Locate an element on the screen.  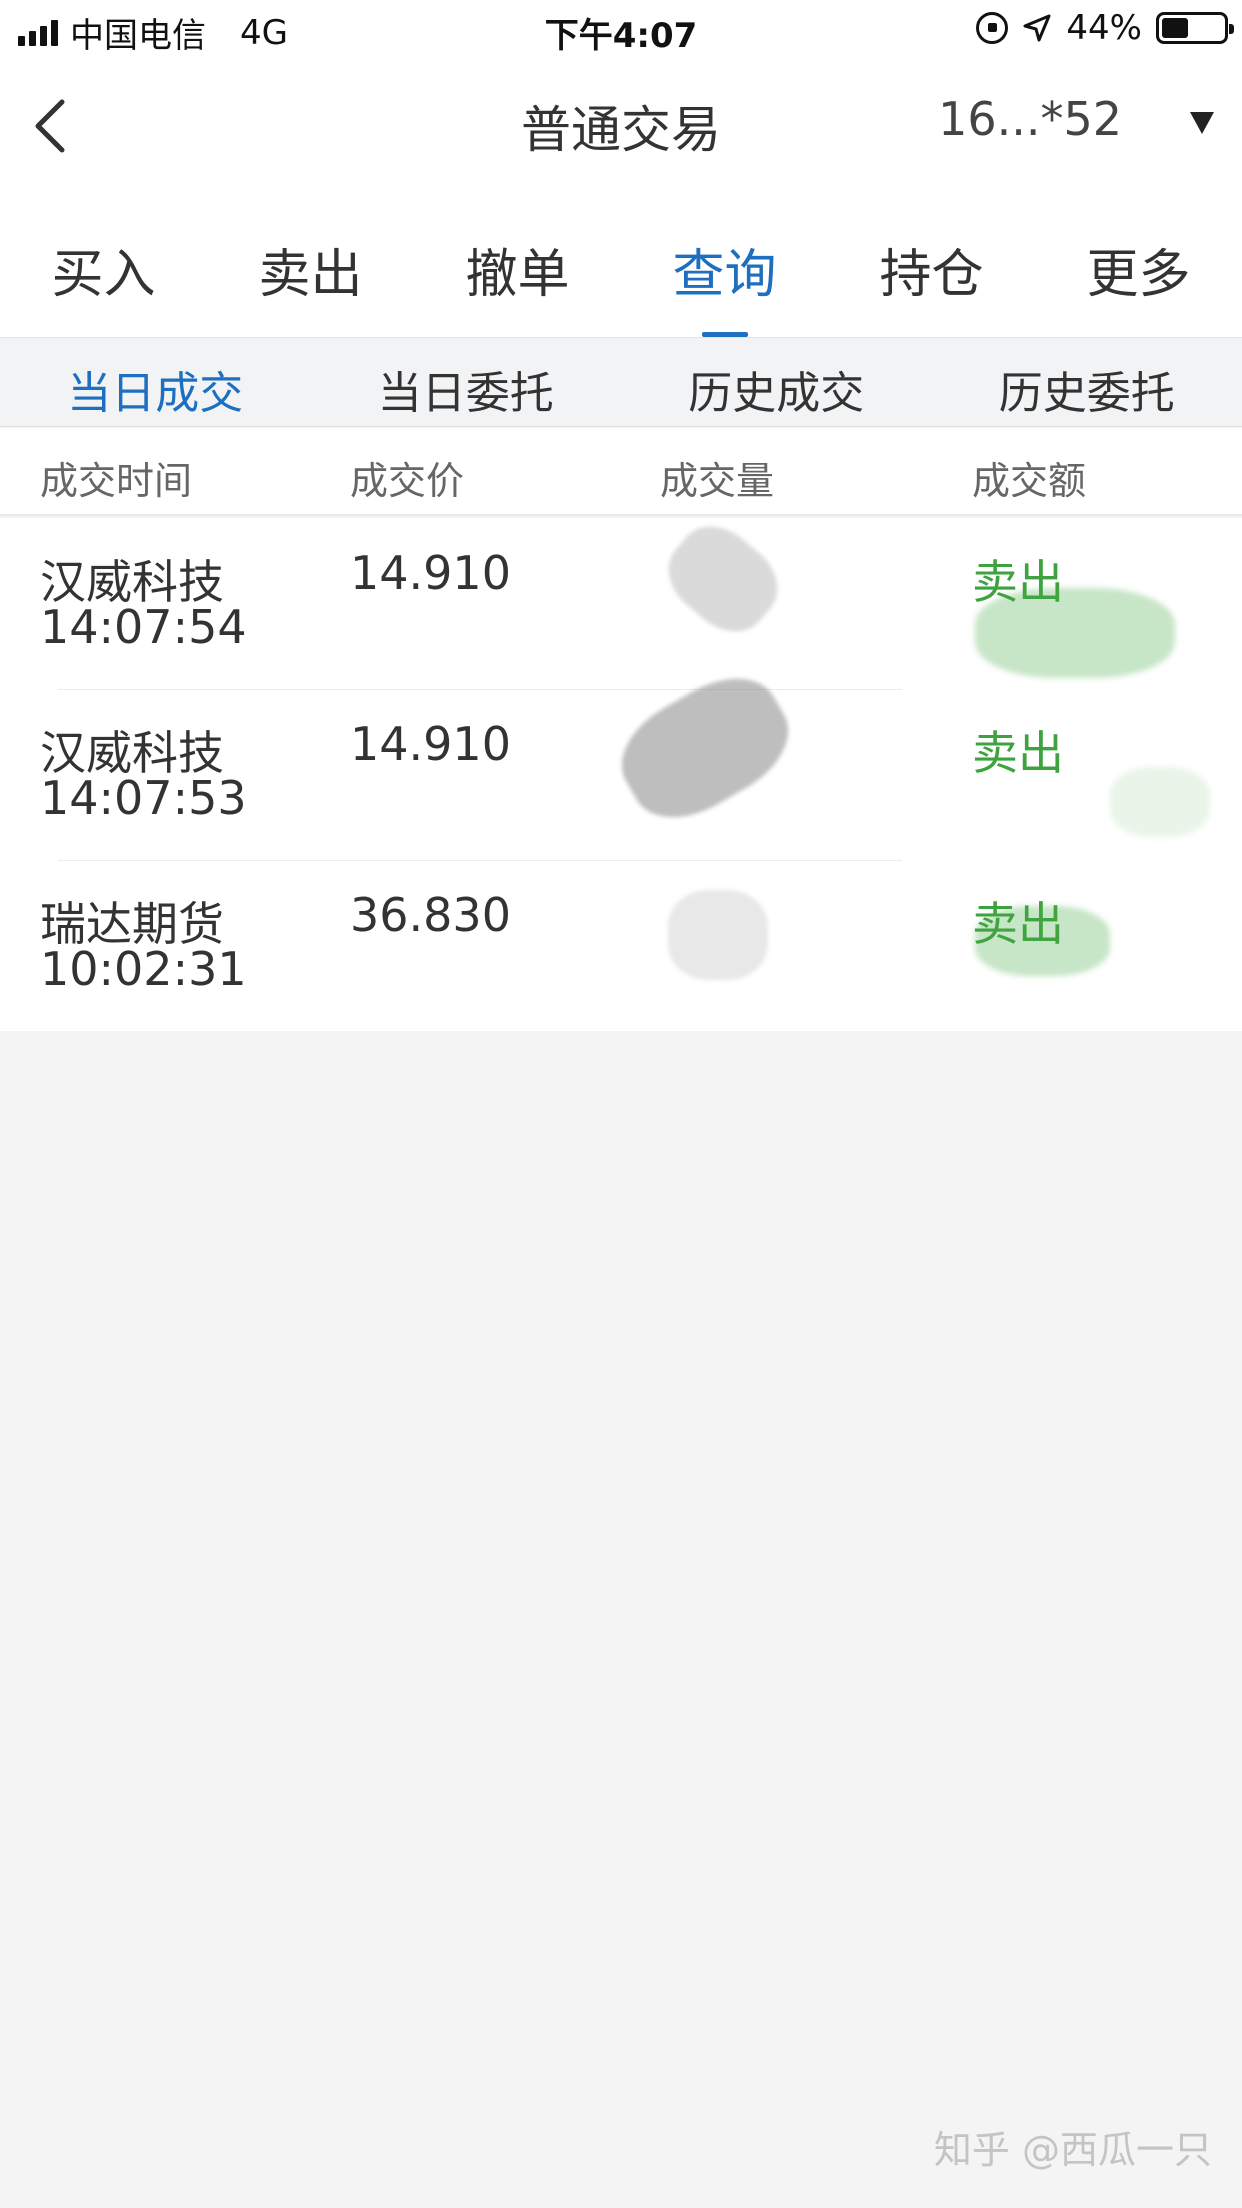
table-row: 汉威科技 14:07:53 14.910 卖出 is located at coordinates (621, 758).